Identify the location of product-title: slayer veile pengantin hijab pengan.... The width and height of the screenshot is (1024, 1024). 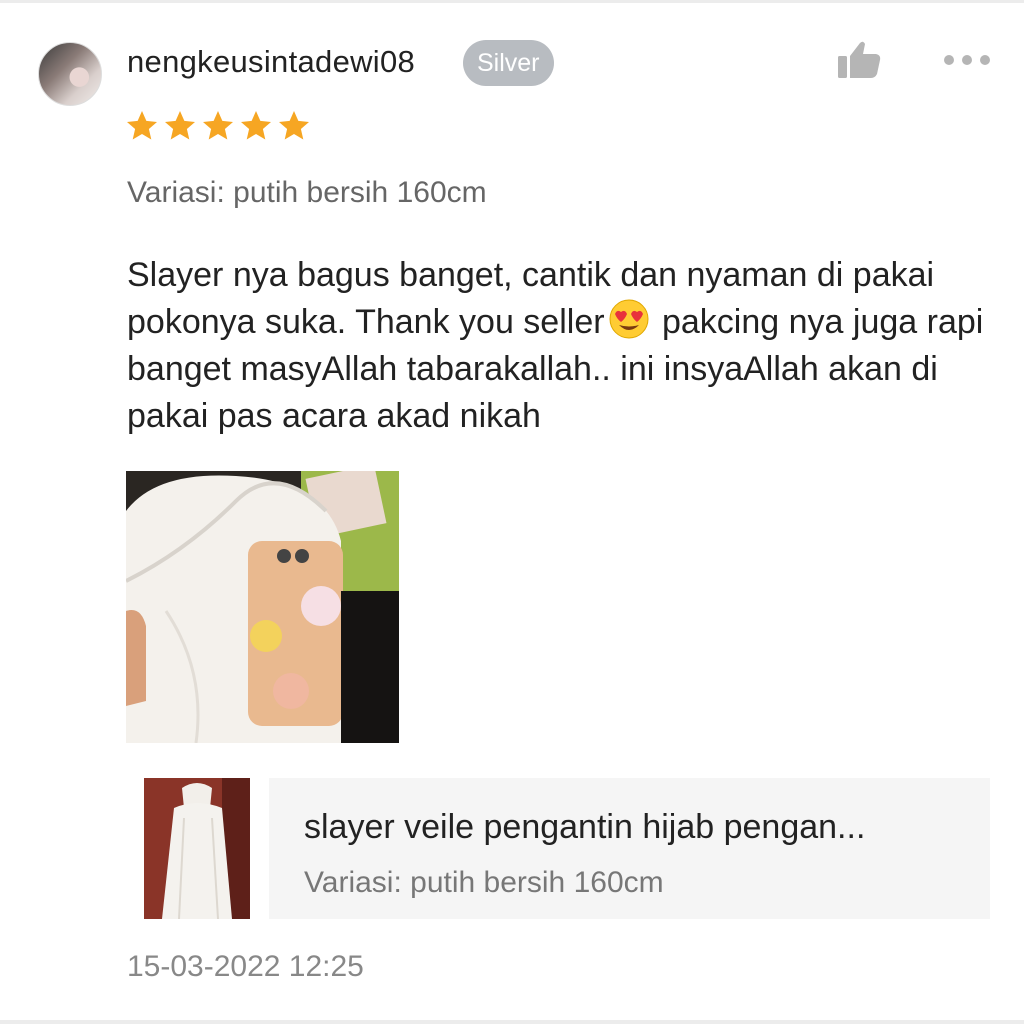
(584, 827).